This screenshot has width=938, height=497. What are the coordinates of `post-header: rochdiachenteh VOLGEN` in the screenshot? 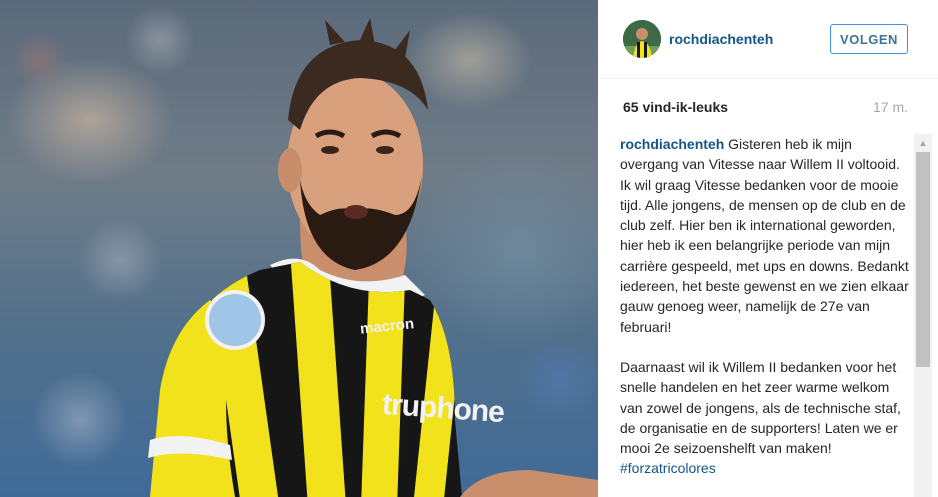 It's located at (768, 39).